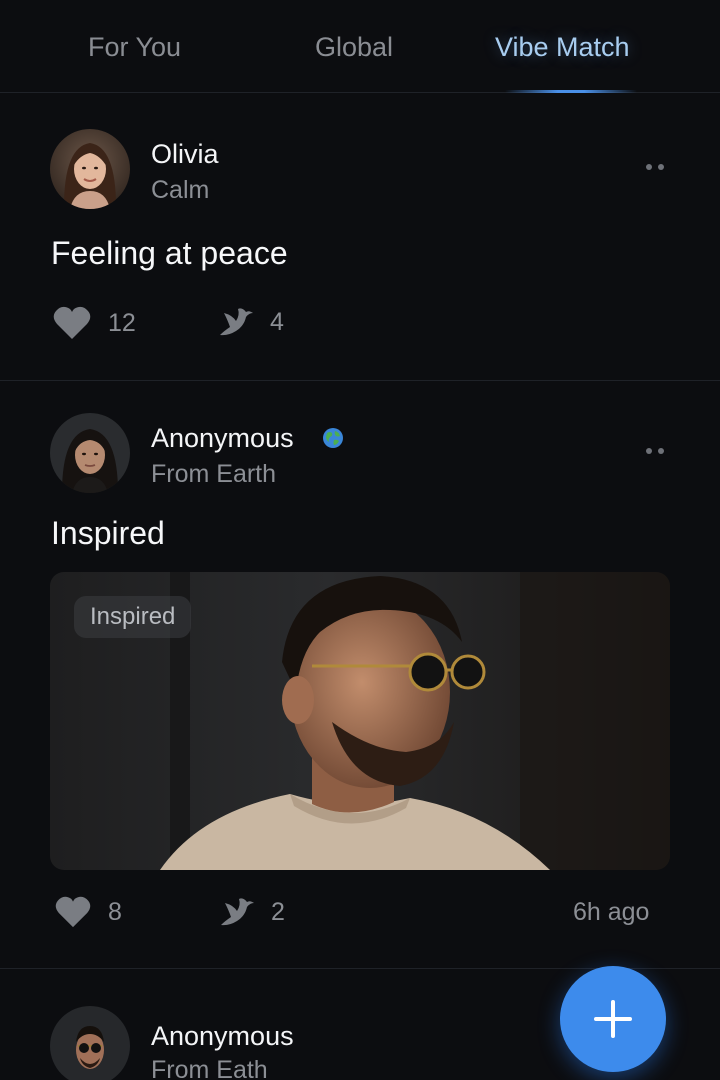 This screenshot has width=720, height=1080. What do you see at coordinates (354, 47) in the screenshot?
I see `tab-global: Global` at bounding box center [354, 47].